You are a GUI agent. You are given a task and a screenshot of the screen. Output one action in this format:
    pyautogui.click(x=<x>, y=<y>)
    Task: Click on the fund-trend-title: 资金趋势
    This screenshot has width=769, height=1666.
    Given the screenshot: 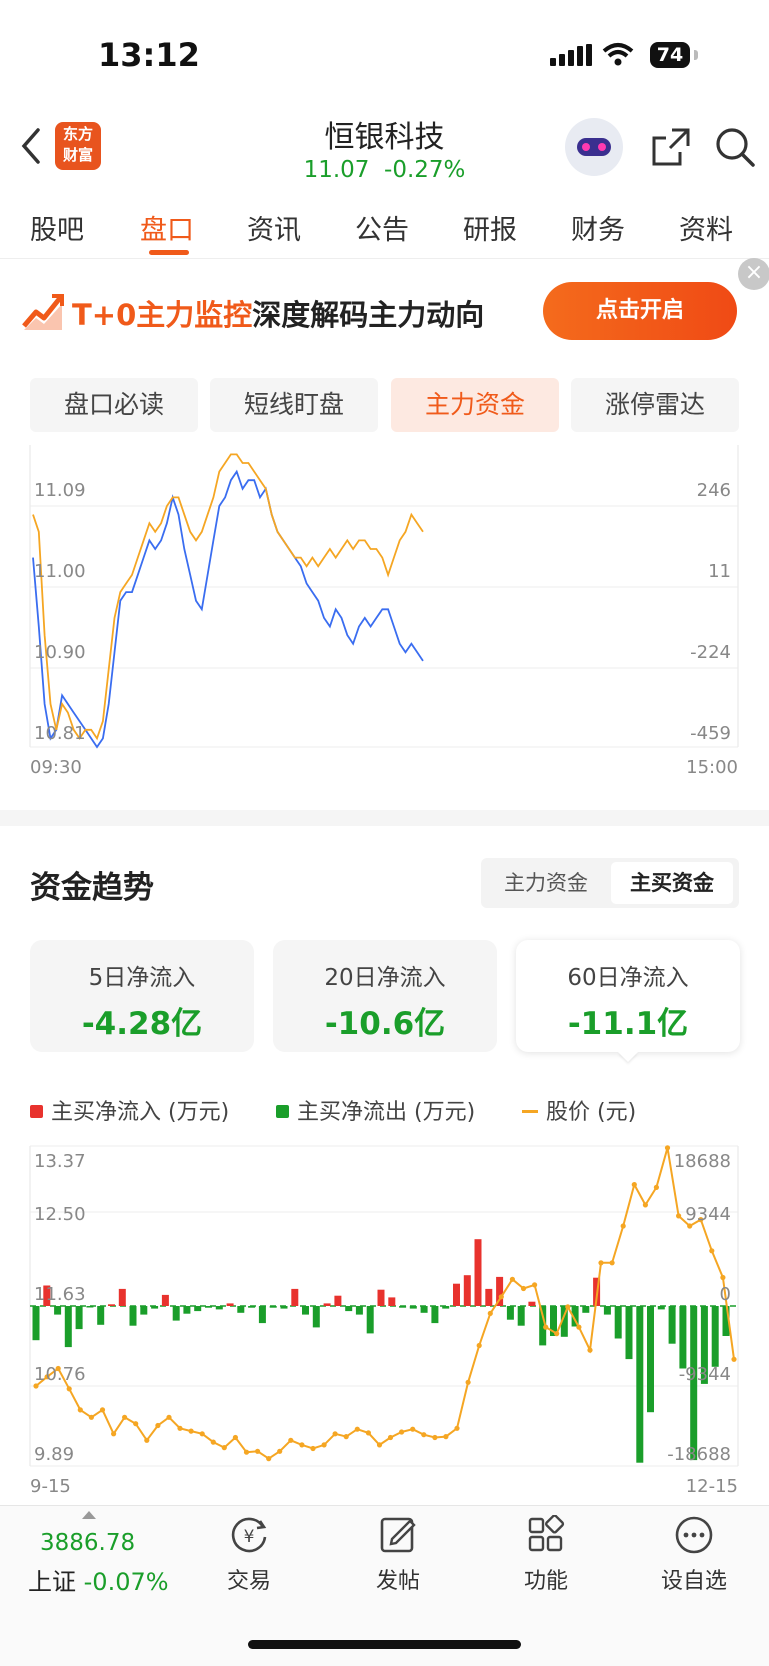 What is the action you would take?
    pyautogui.click(x=92, y=888)
    